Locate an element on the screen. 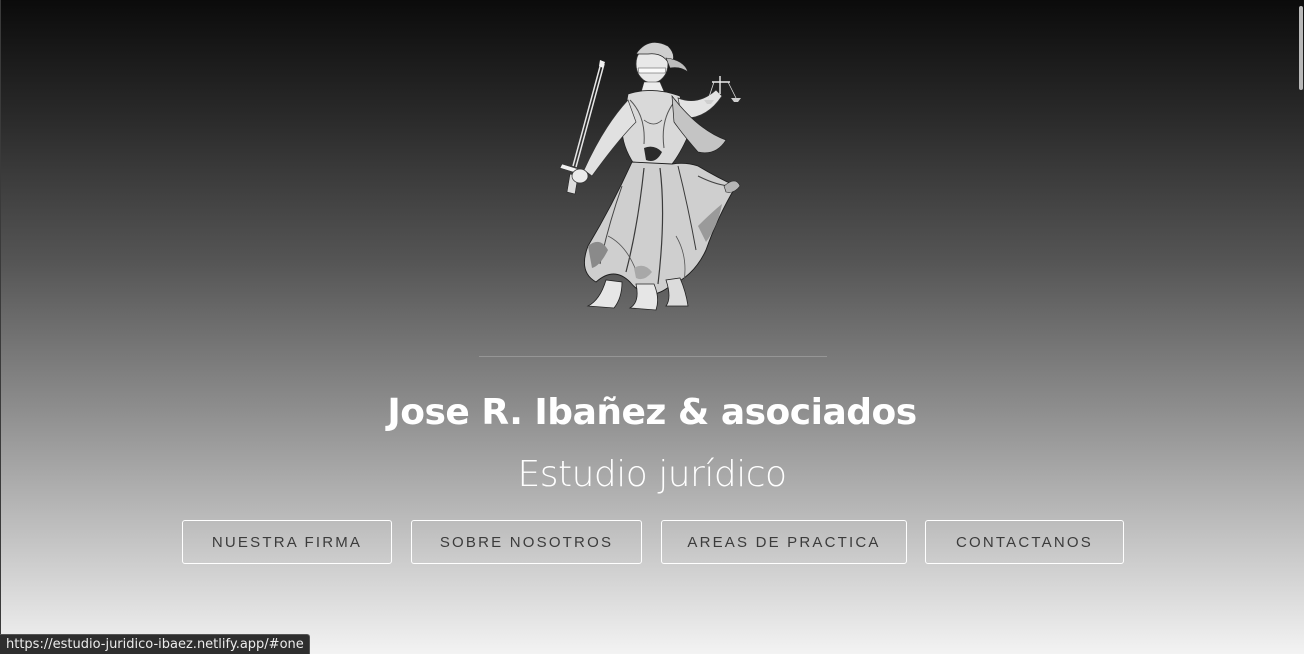 This screenshot has height=654, width=1304. title-divider is located at coordinates (653, 356).